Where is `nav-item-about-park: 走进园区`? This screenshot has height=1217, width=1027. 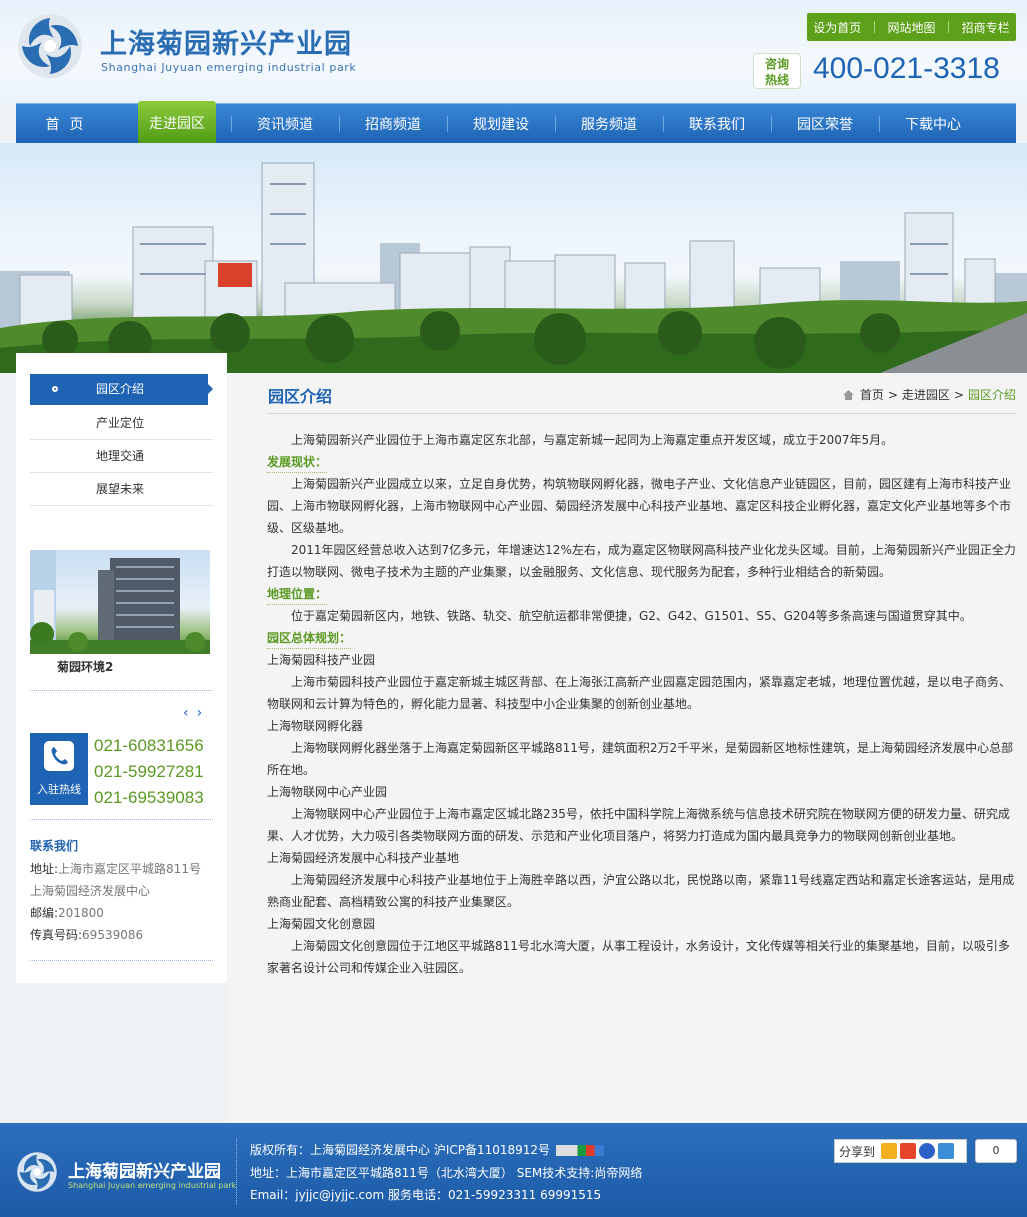 nav-item-about-park: 走进园区 is located at coordinates (177, 123).